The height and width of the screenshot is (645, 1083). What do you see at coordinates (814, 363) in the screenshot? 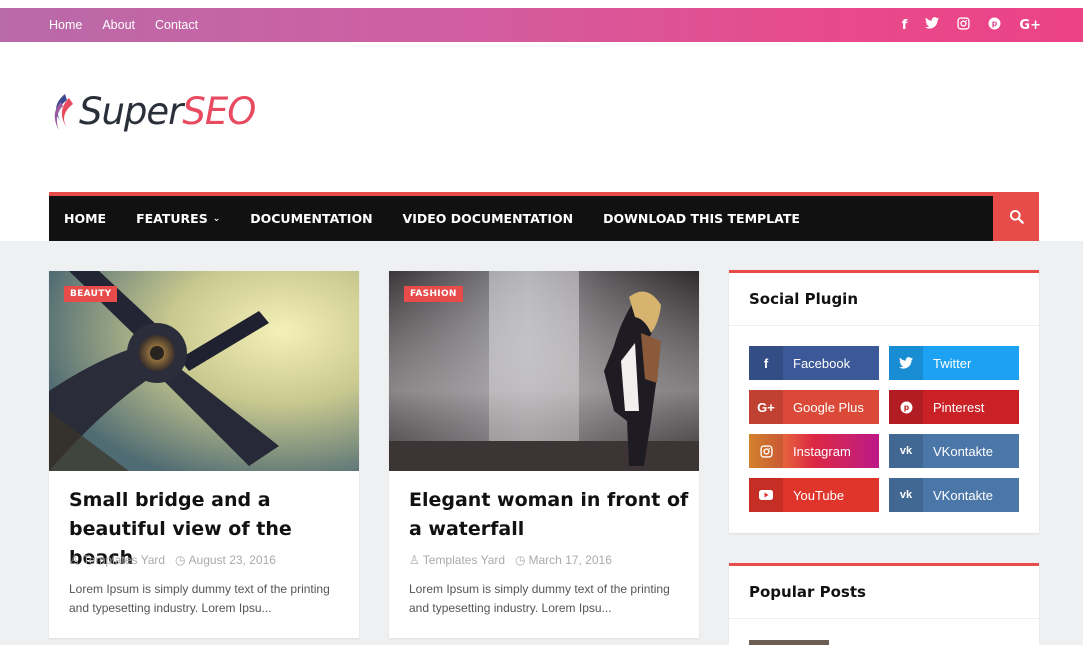
I see `social-button-facebook: f Facebook` at bounding box center [814, 363].